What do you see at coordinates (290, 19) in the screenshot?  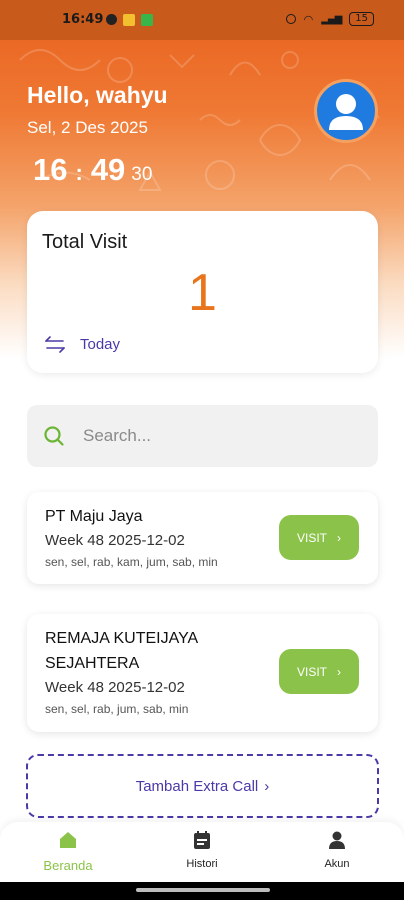 I see `alarm-icon` at bounding box center [290, 19].